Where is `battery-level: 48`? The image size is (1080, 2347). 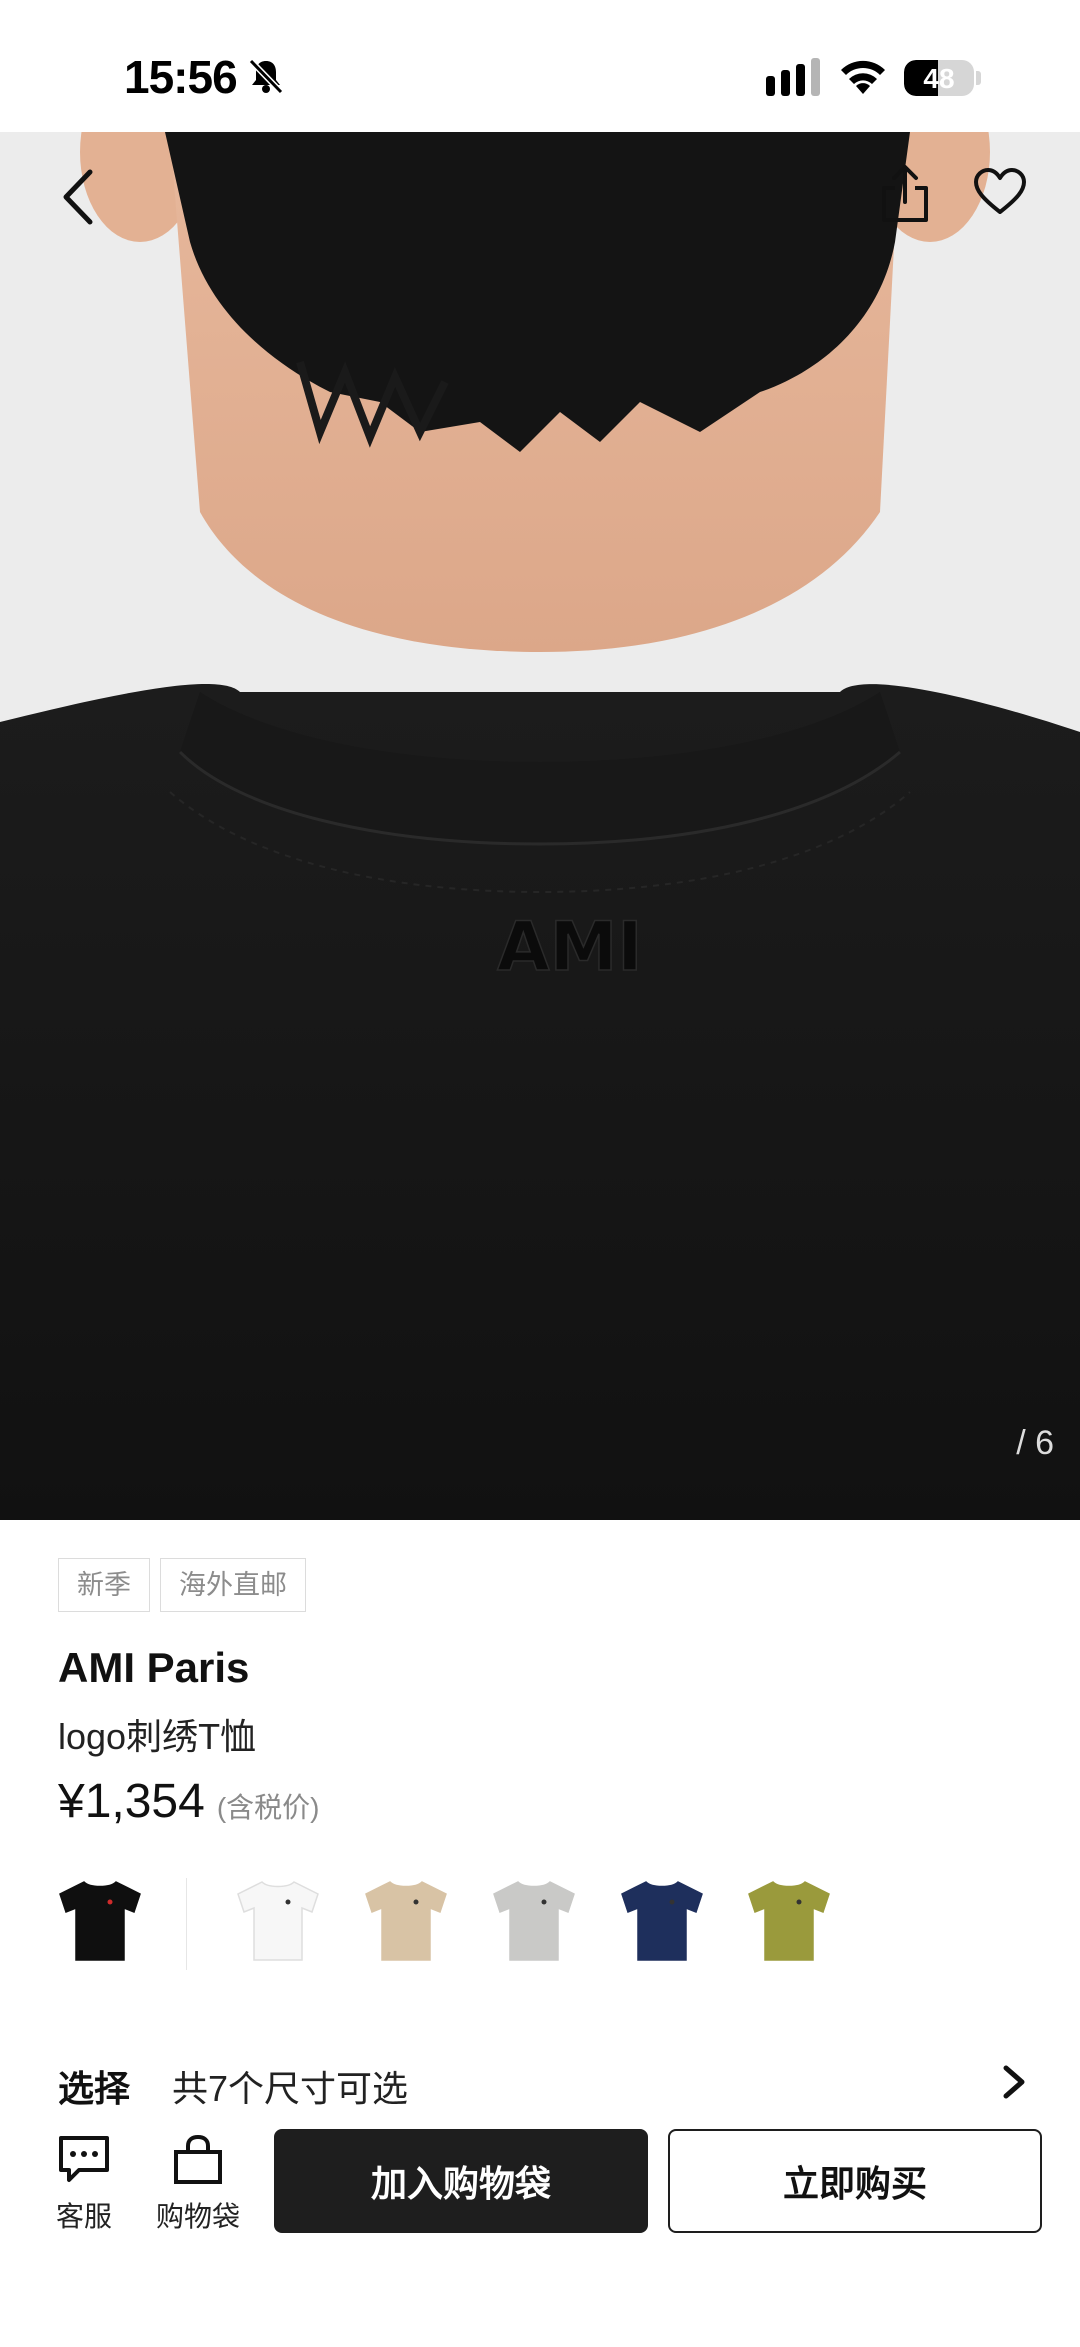 battery-level: 48 is located at coordinates (939, 78).